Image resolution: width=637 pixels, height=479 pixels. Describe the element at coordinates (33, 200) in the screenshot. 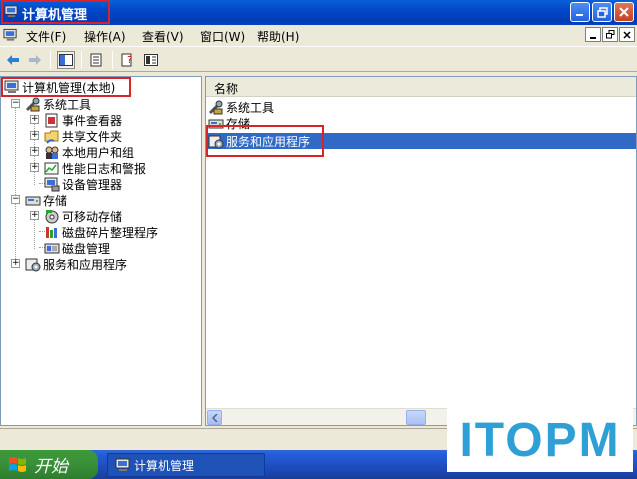

I see `storage-icon` at that location.